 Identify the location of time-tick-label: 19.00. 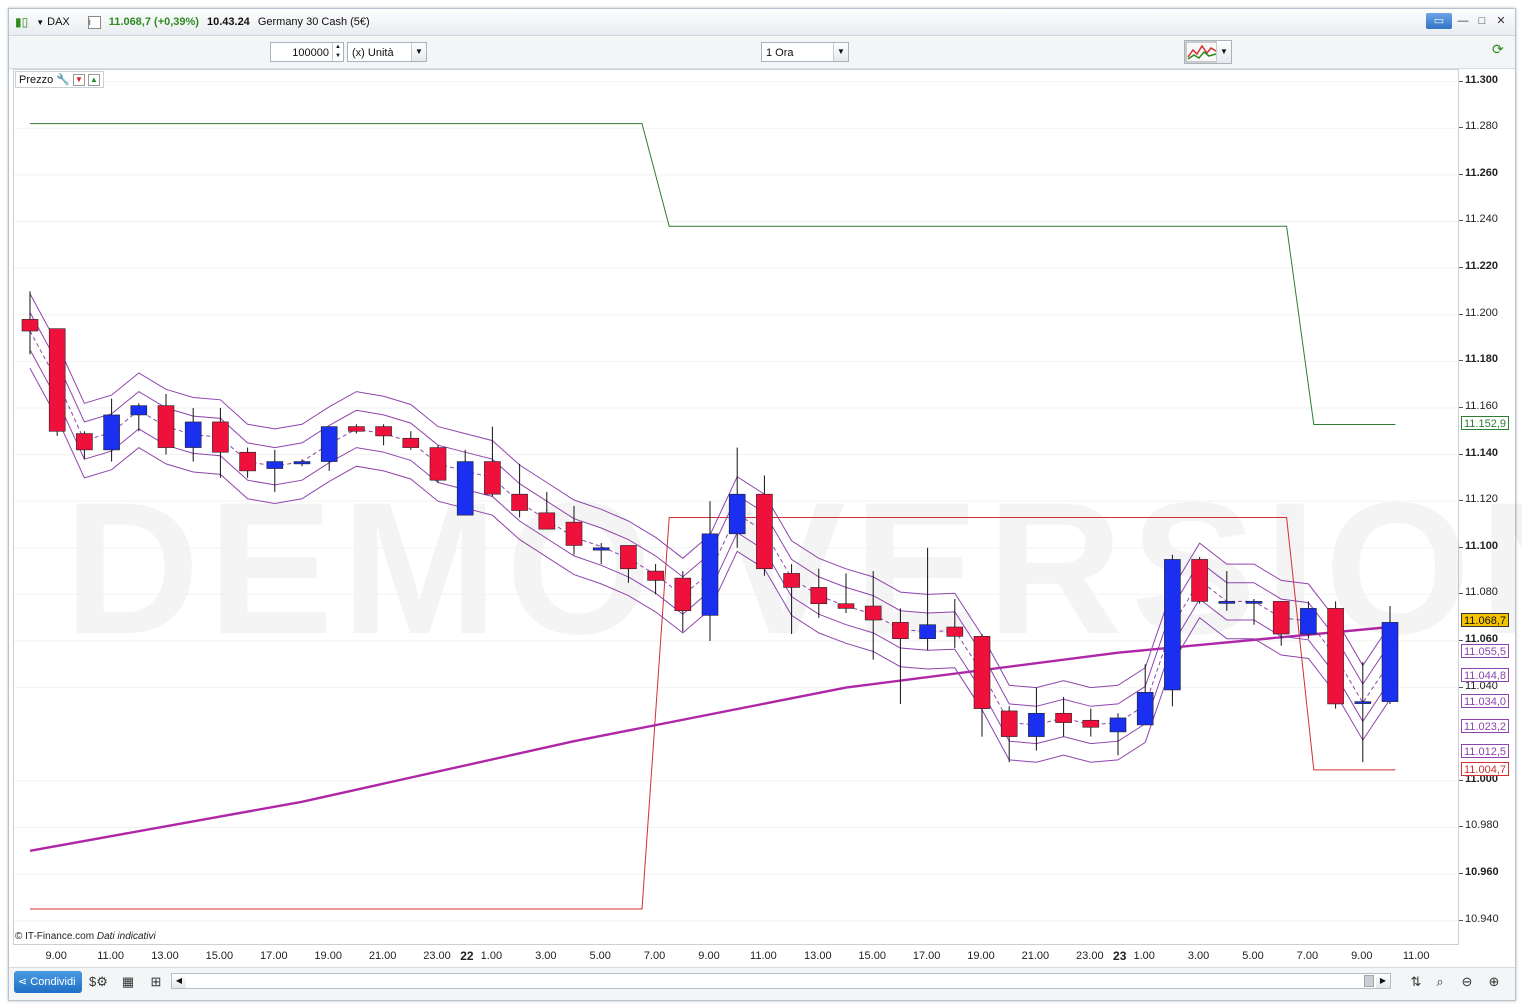
(328, 956).